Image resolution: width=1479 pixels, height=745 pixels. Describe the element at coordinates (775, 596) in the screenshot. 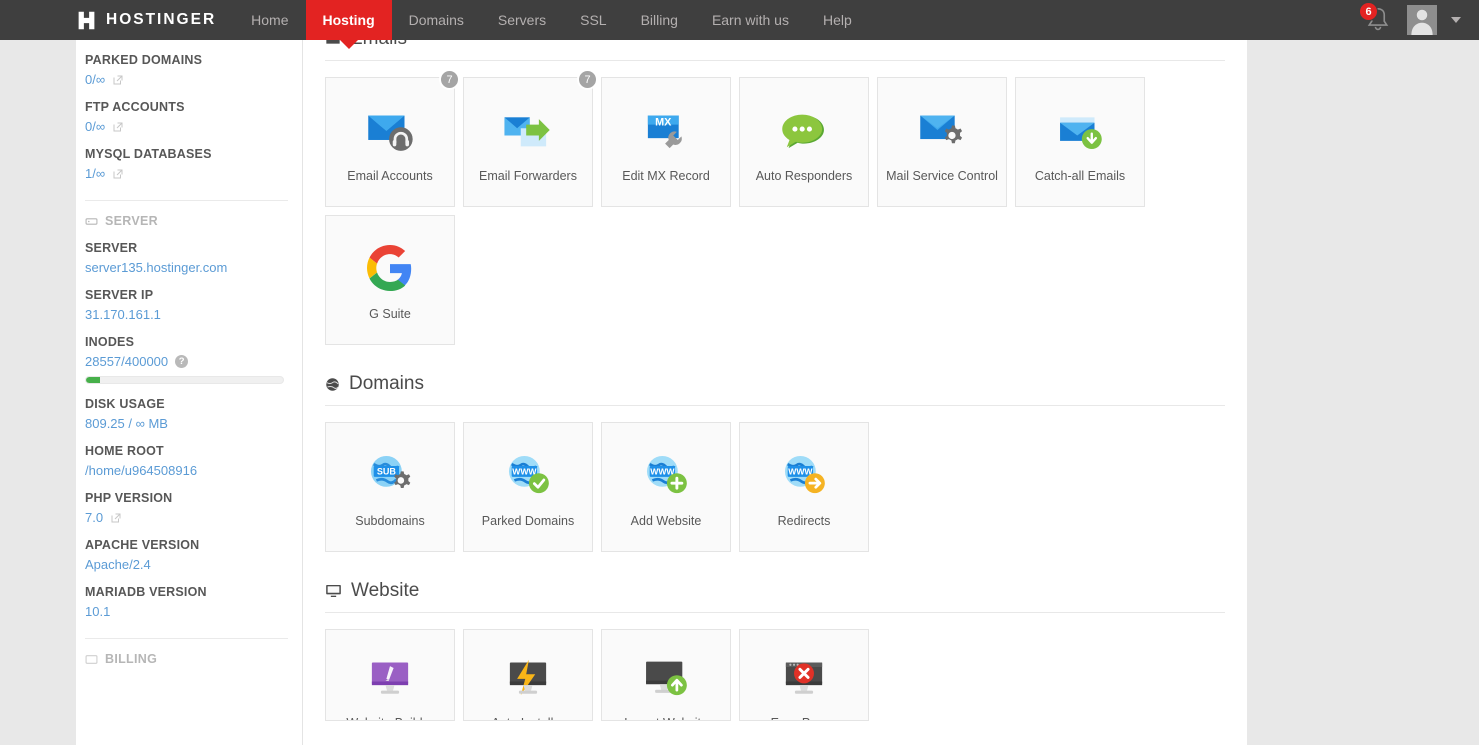

I see `section-header-website: Website` at that location.